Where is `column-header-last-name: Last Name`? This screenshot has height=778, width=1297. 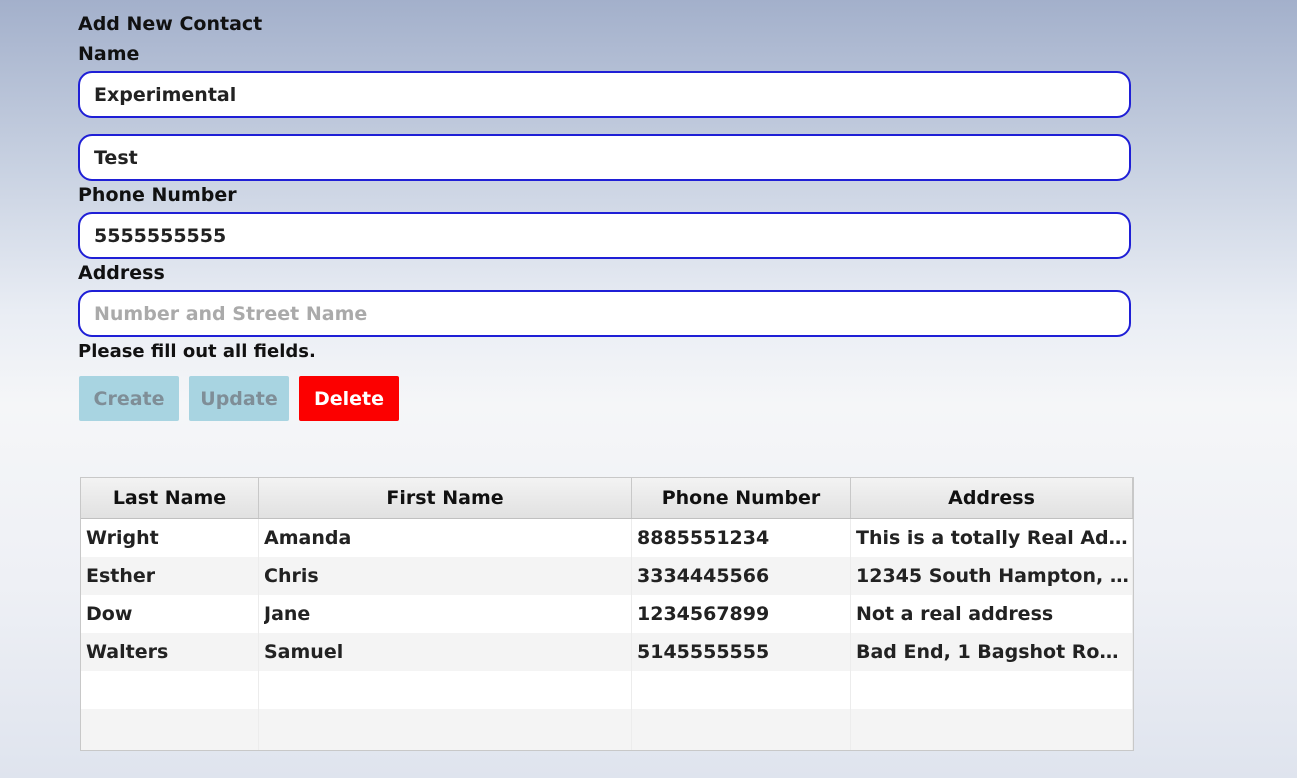
column-header-last-name: Last Name is located at coordinates (170, 498).